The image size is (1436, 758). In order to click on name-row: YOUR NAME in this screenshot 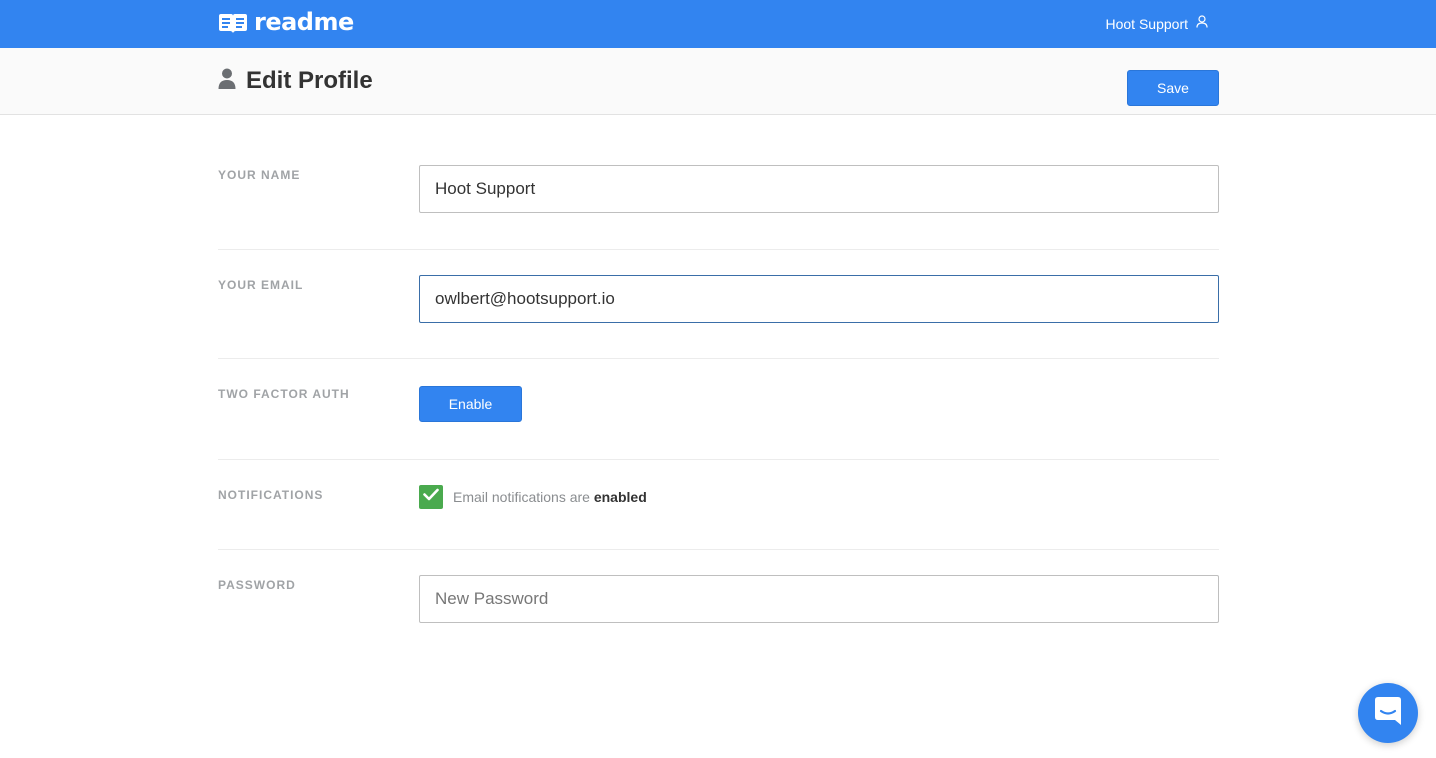, I will do `click(718, 182)`.